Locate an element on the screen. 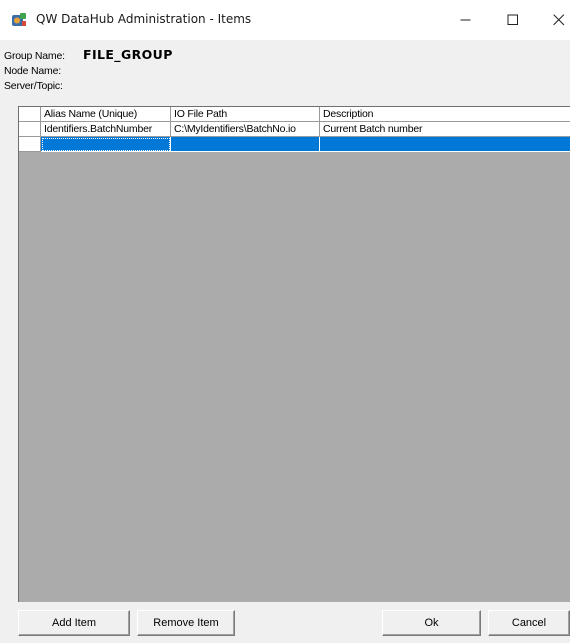  maximize-icon is located at coordinates (512, 19).